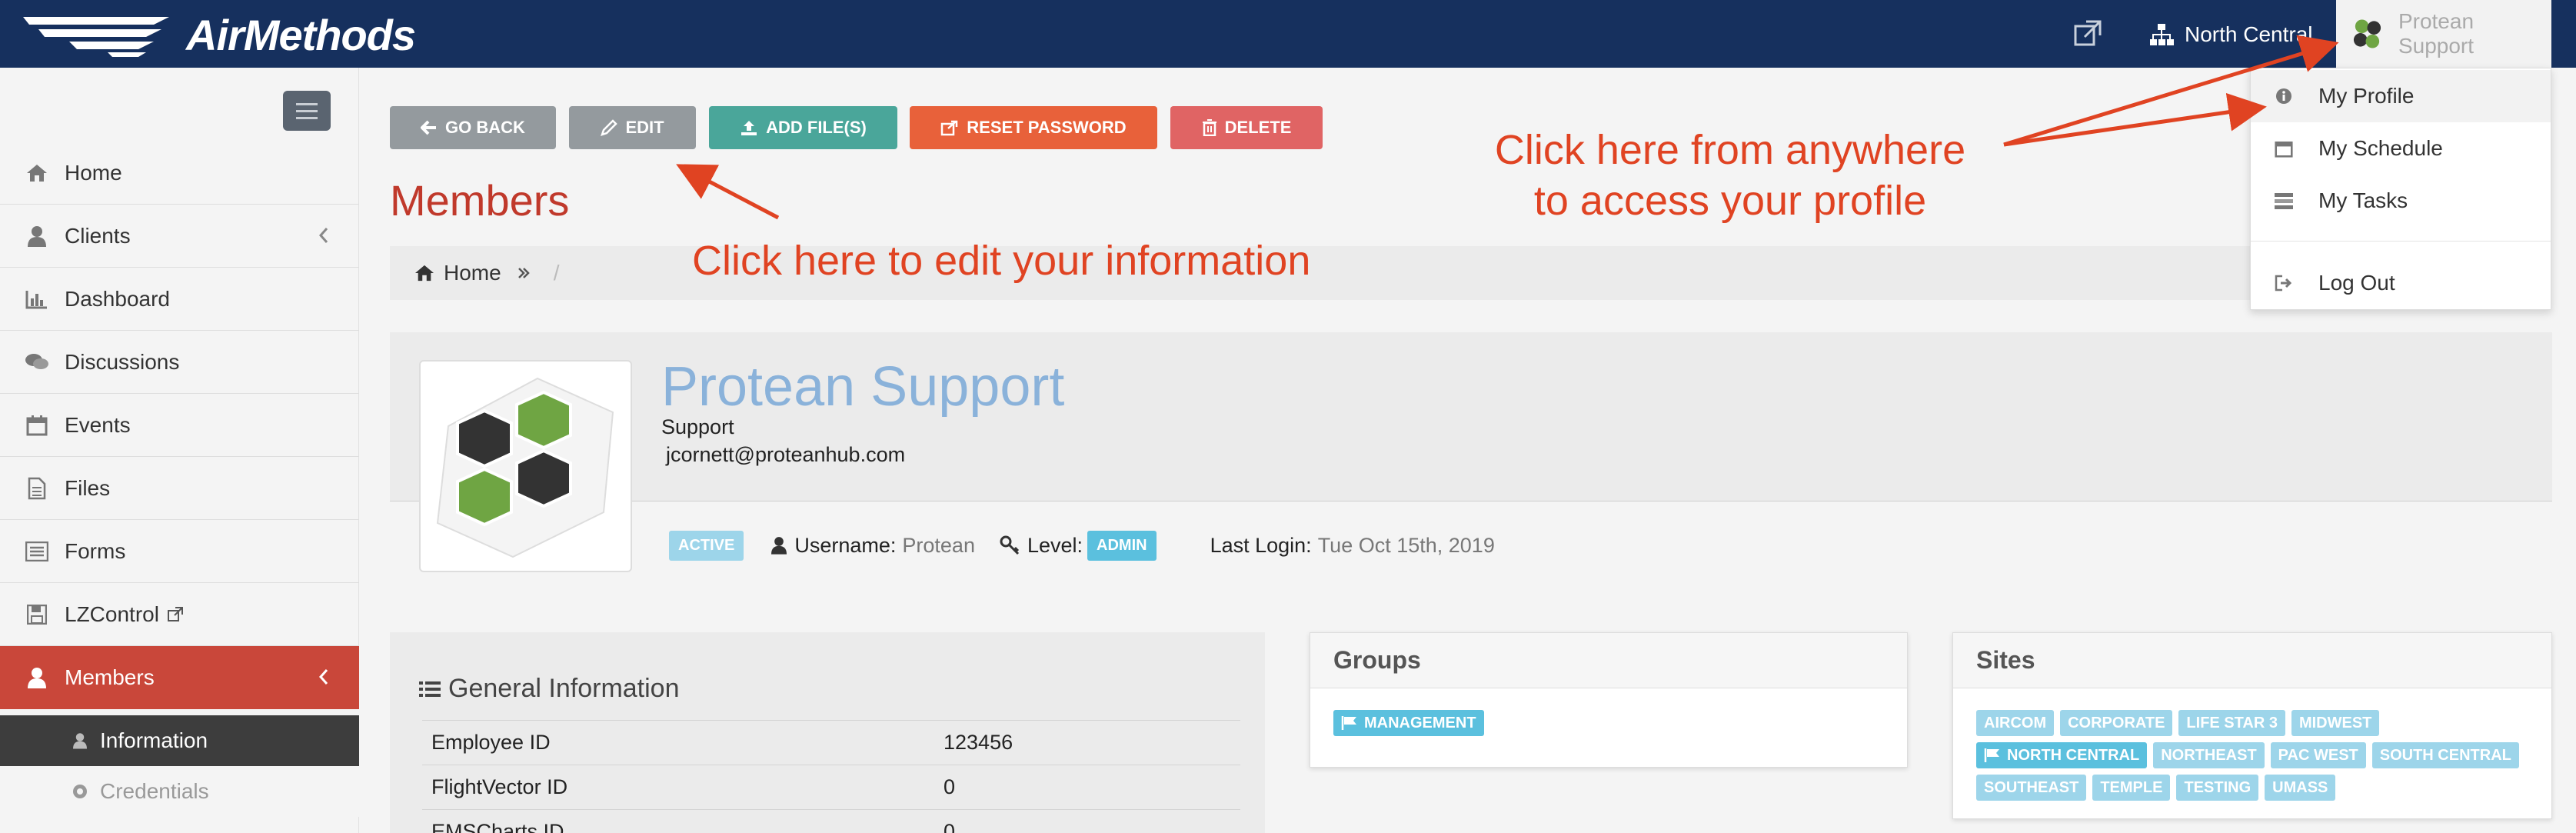 Image resolution: width=2576 pixels, height=833 pixels. Describe the element at coordinates (2116, 723) in the screenshot. I see `site-tag: CORPORATE` at that location.